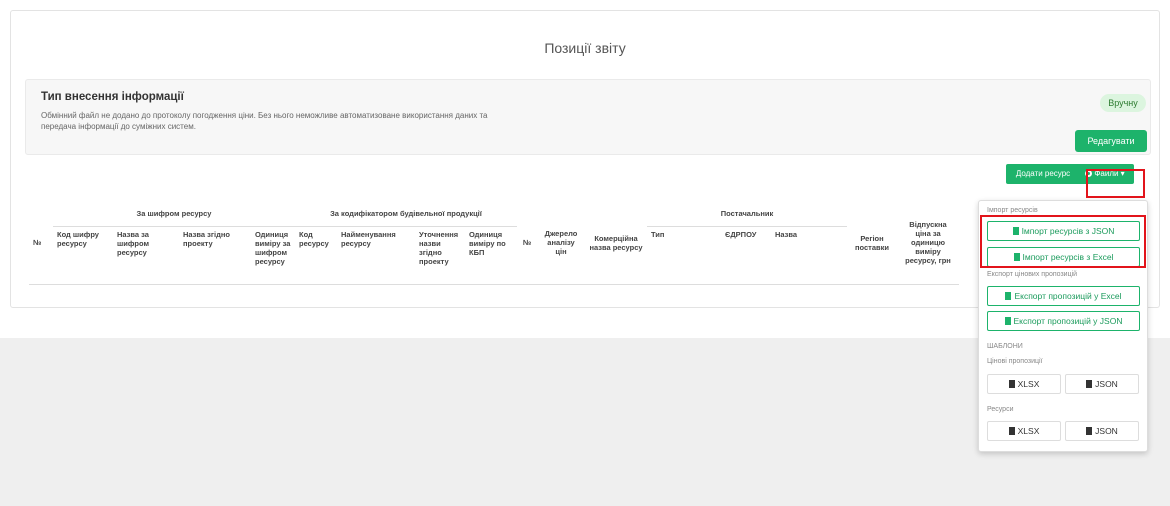  What do you see at coordinates (746, 255) in the screenshot?
I see `col-edrpou: ЄДРПОУ` at bounding box center [746, 255].